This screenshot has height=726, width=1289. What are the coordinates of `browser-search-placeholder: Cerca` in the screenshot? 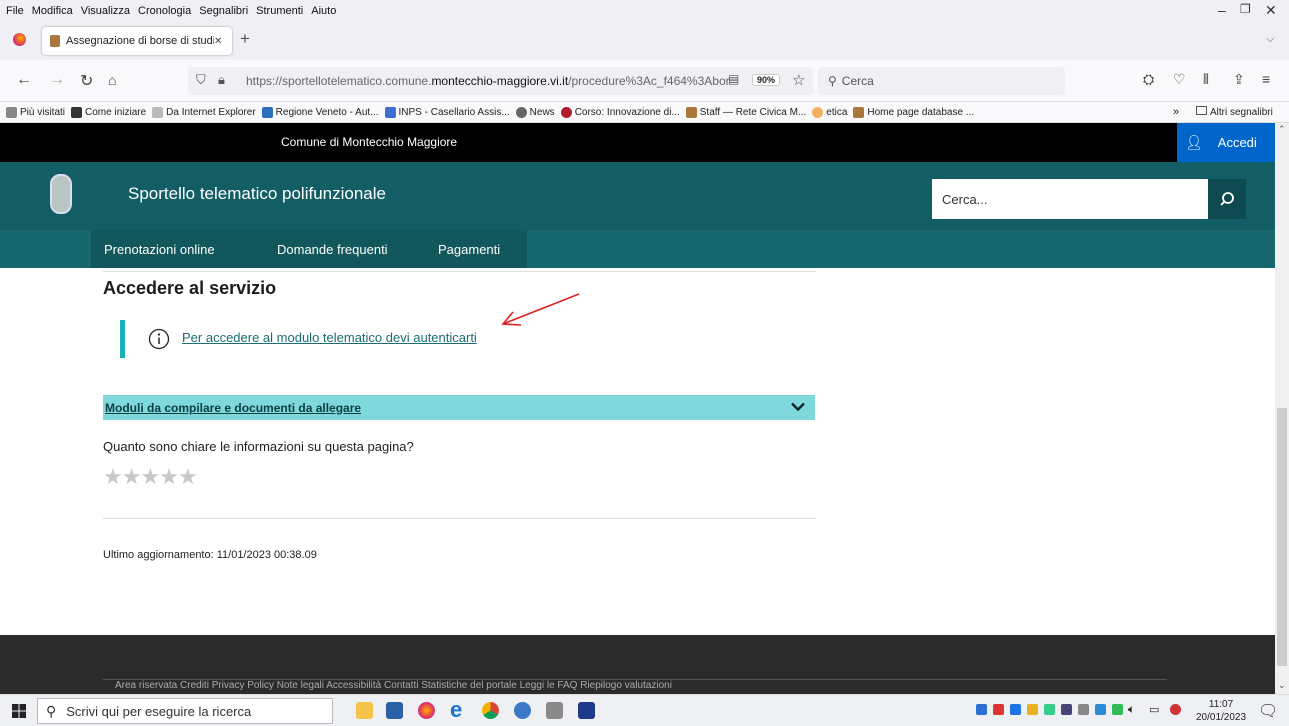 It's located at (857, 81).